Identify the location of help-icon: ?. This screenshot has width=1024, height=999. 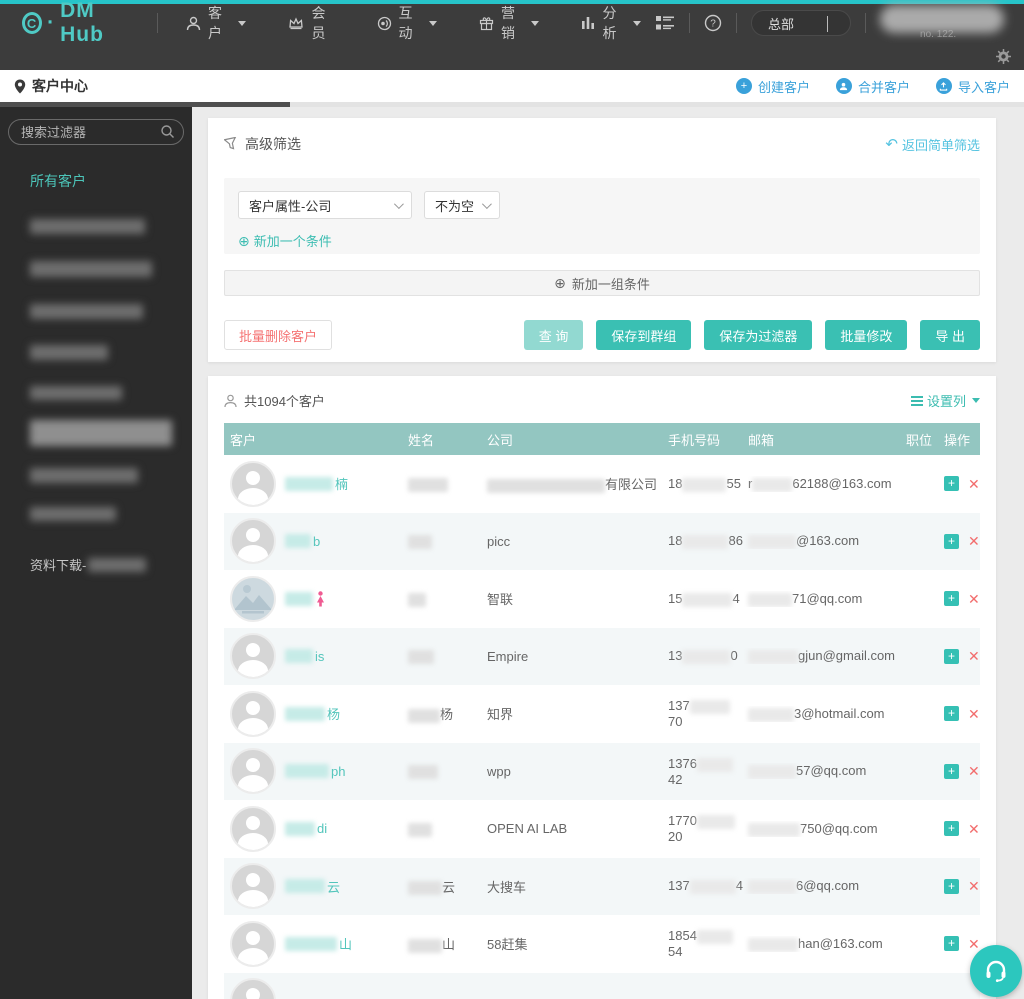
(713, 23).